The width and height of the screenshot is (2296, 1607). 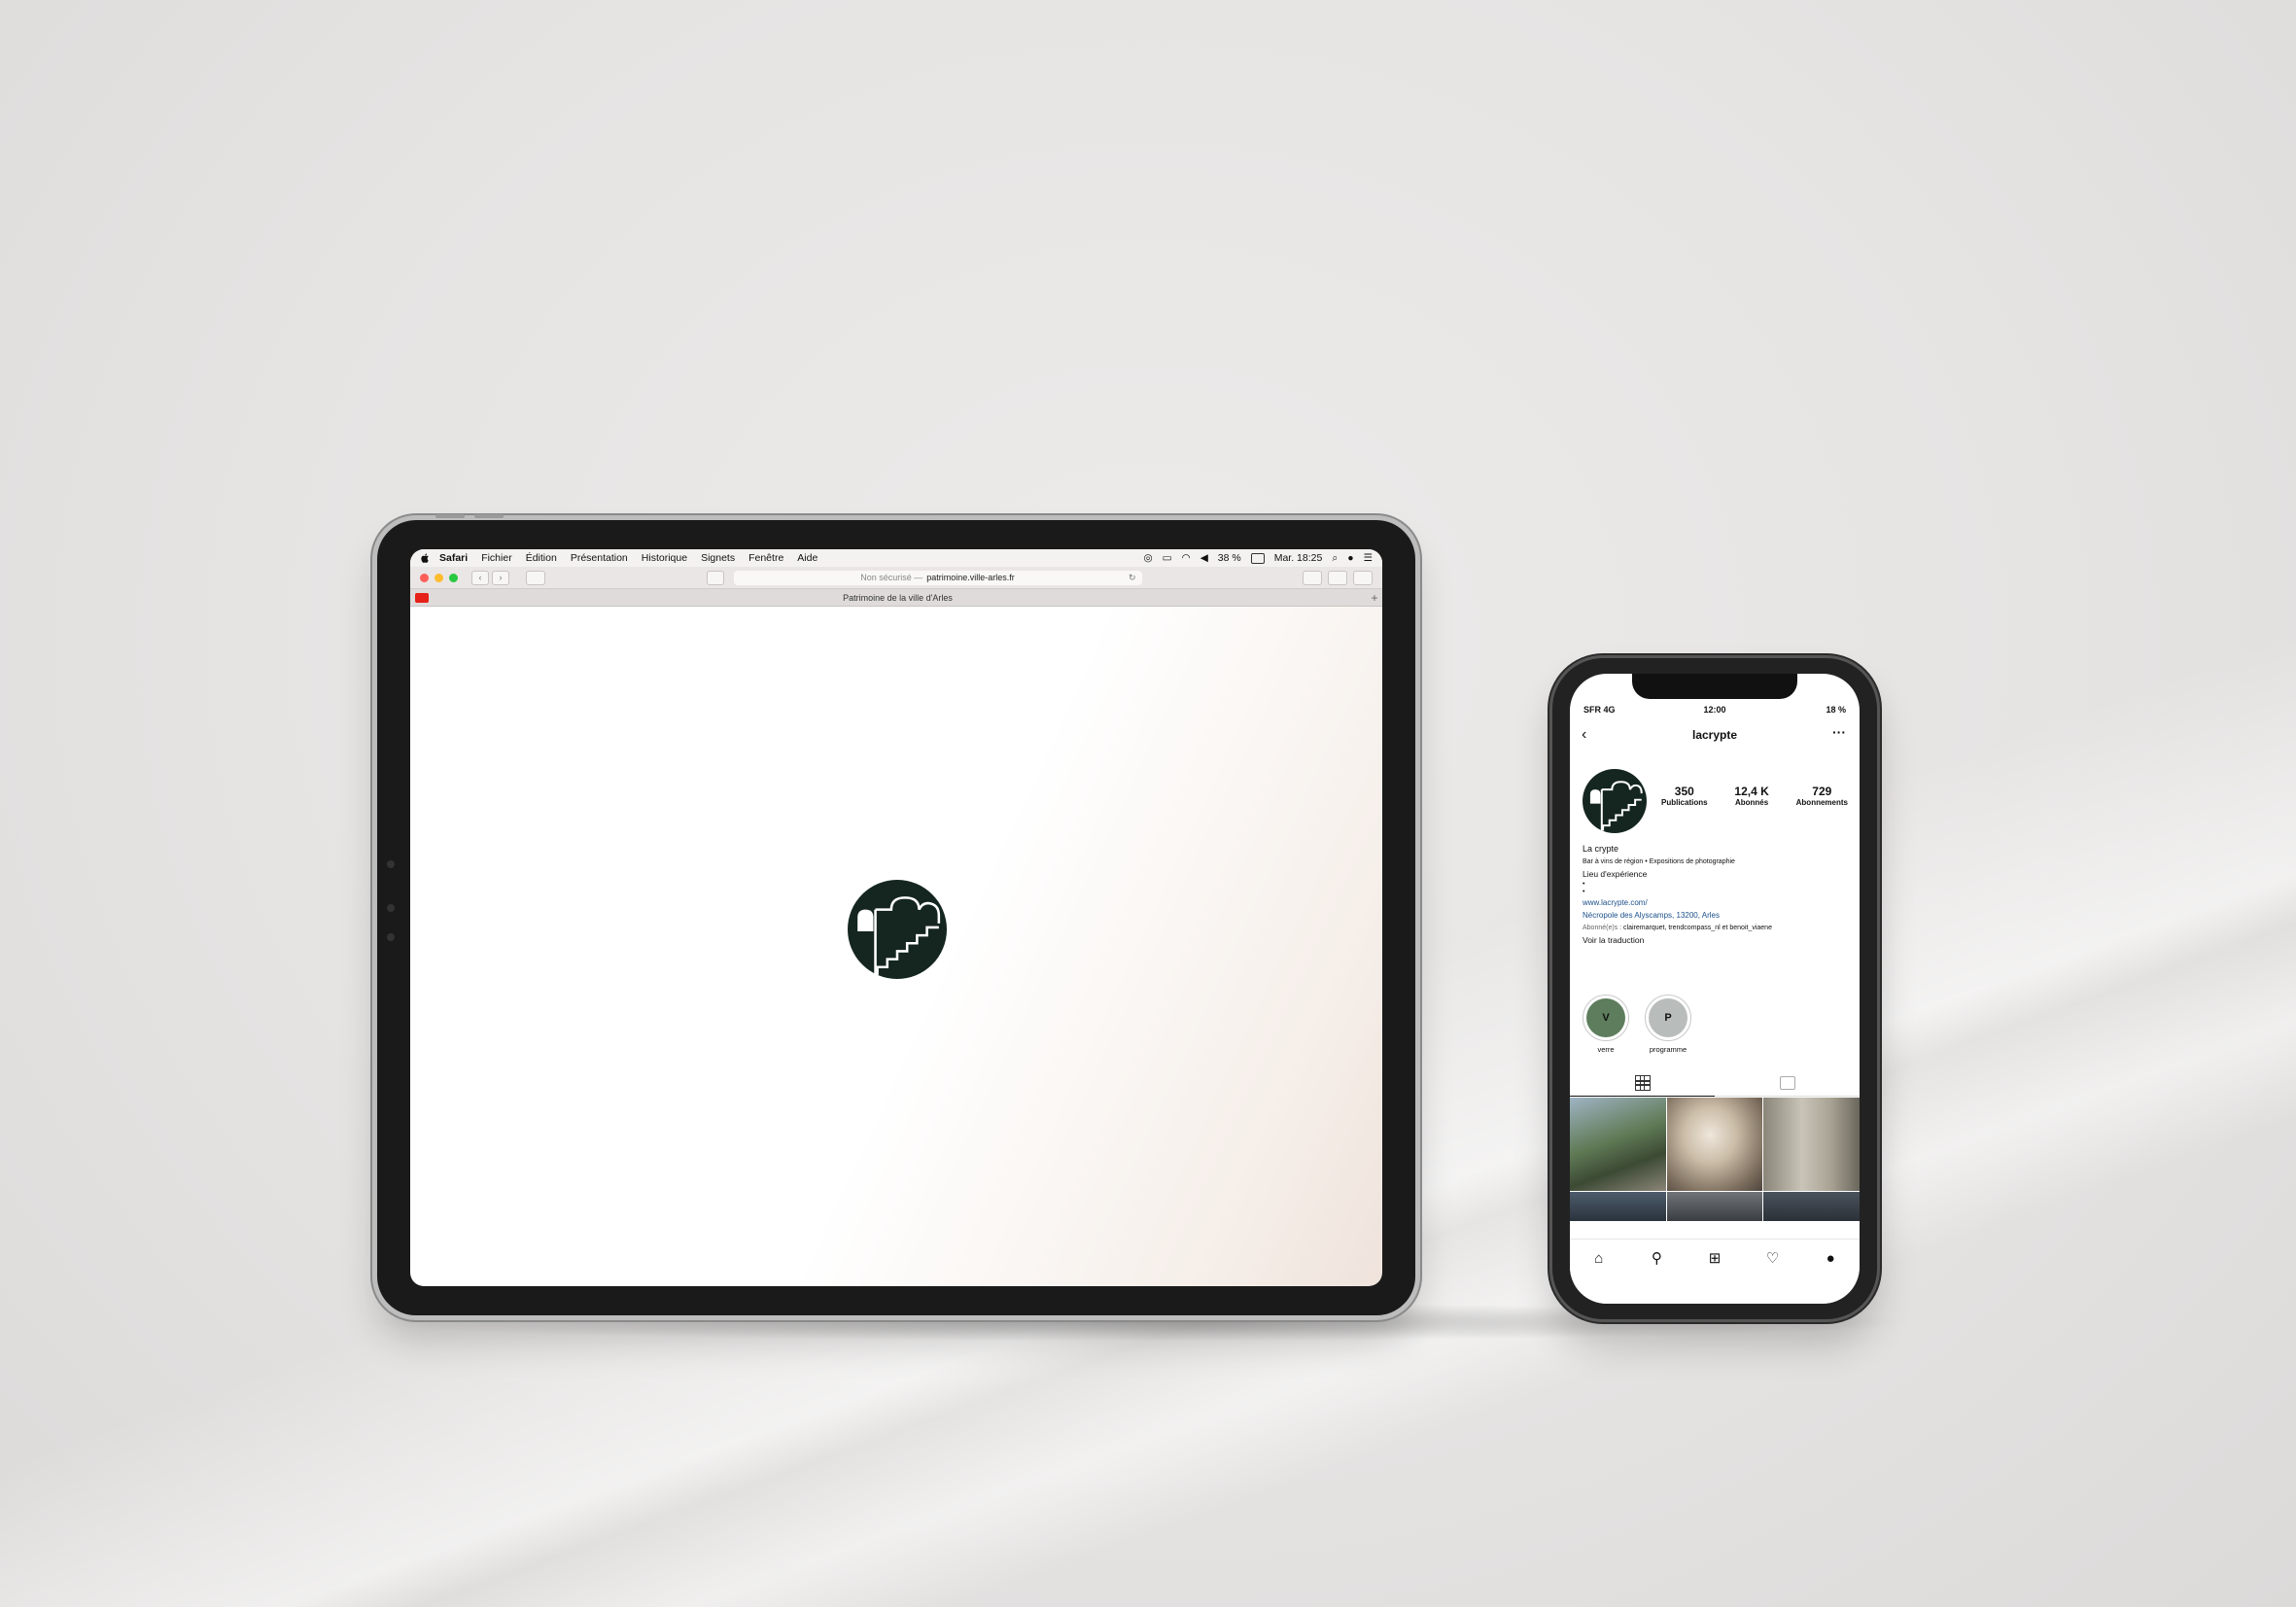 What do you see at coordinates (970, 577) in the screenshot?
I see `url-text: patrimoine.ville-arles.fr` at bounding box center [970, 577].